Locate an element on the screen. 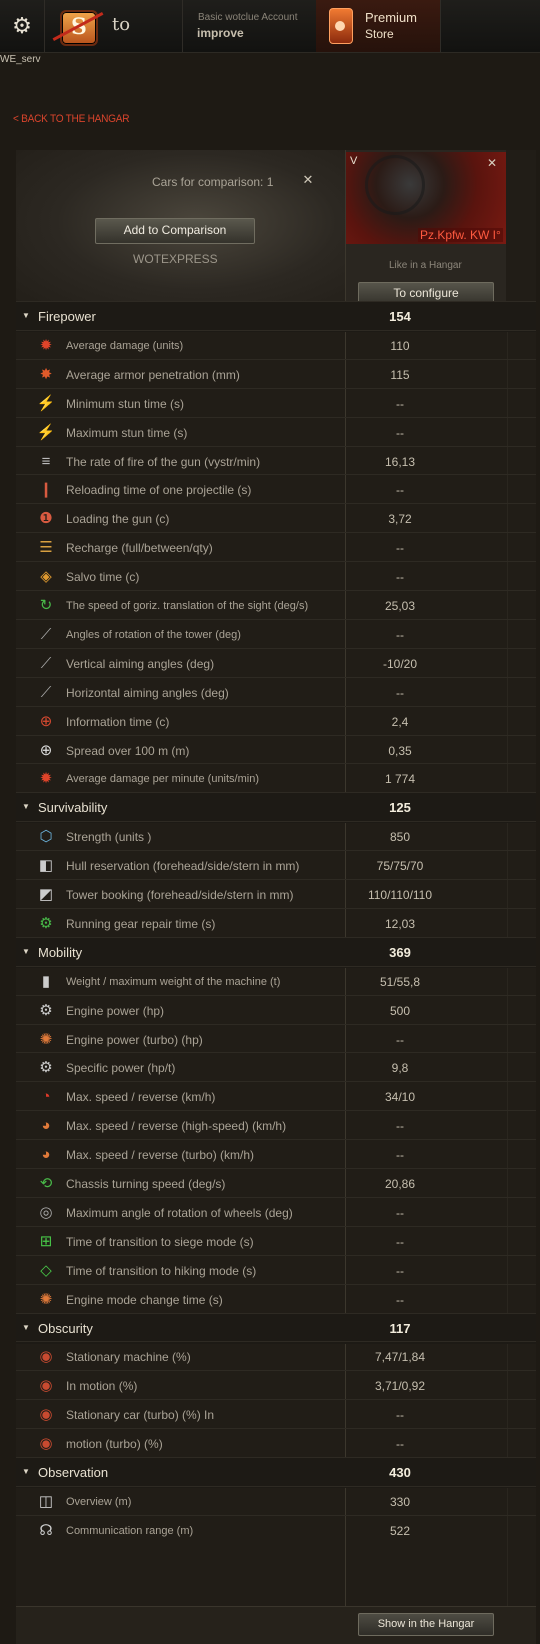 The image size is (540, 1644). section-survivability: ▼ Survivability 125 is located at coordinates (276, 808).